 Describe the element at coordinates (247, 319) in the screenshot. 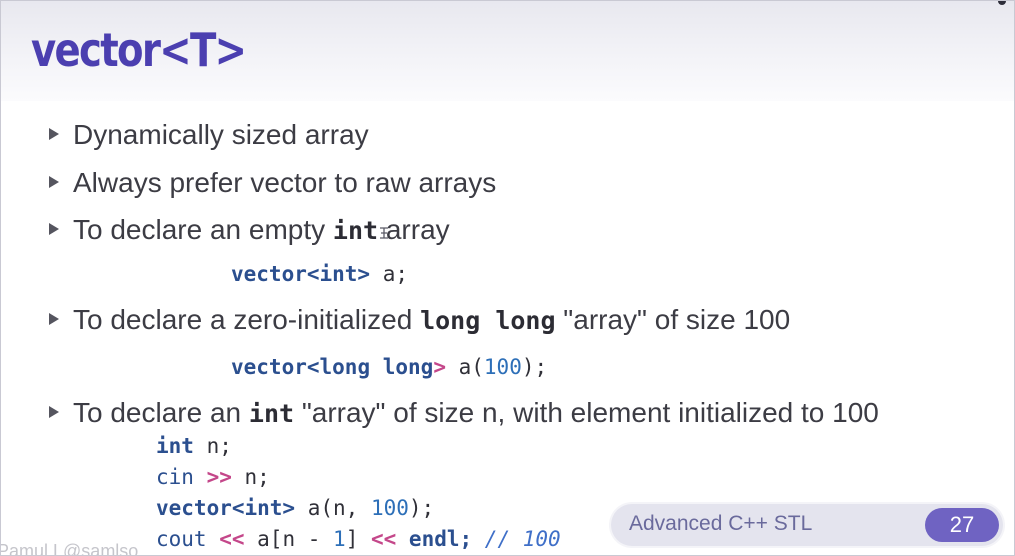

I see `bullet-text: To declare a zero-initialized` at that location.